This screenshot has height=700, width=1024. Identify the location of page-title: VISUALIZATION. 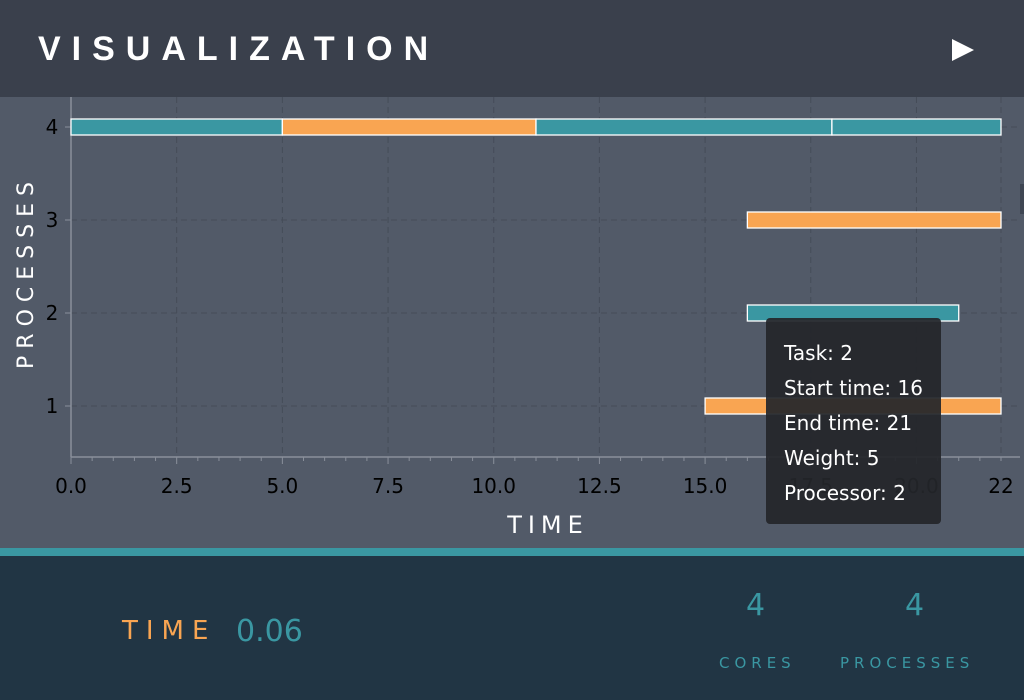
(239, 49).